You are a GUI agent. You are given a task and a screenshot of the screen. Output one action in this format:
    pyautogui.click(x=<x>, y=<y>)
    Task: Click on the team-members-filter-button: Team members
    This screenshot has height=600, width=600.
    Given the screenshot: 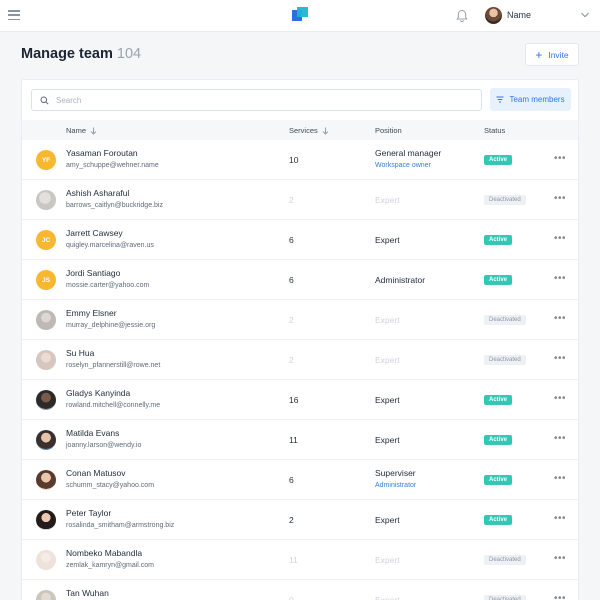 What is the action you would take?
    pyautogui.click(x=530, y=99)
    